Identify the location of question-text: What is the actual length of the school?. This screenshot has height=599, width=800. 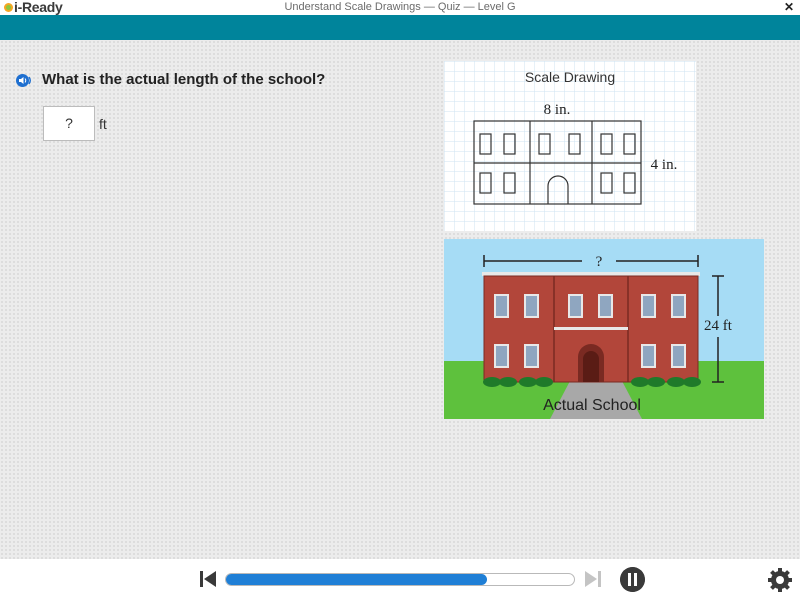
(184, 79).